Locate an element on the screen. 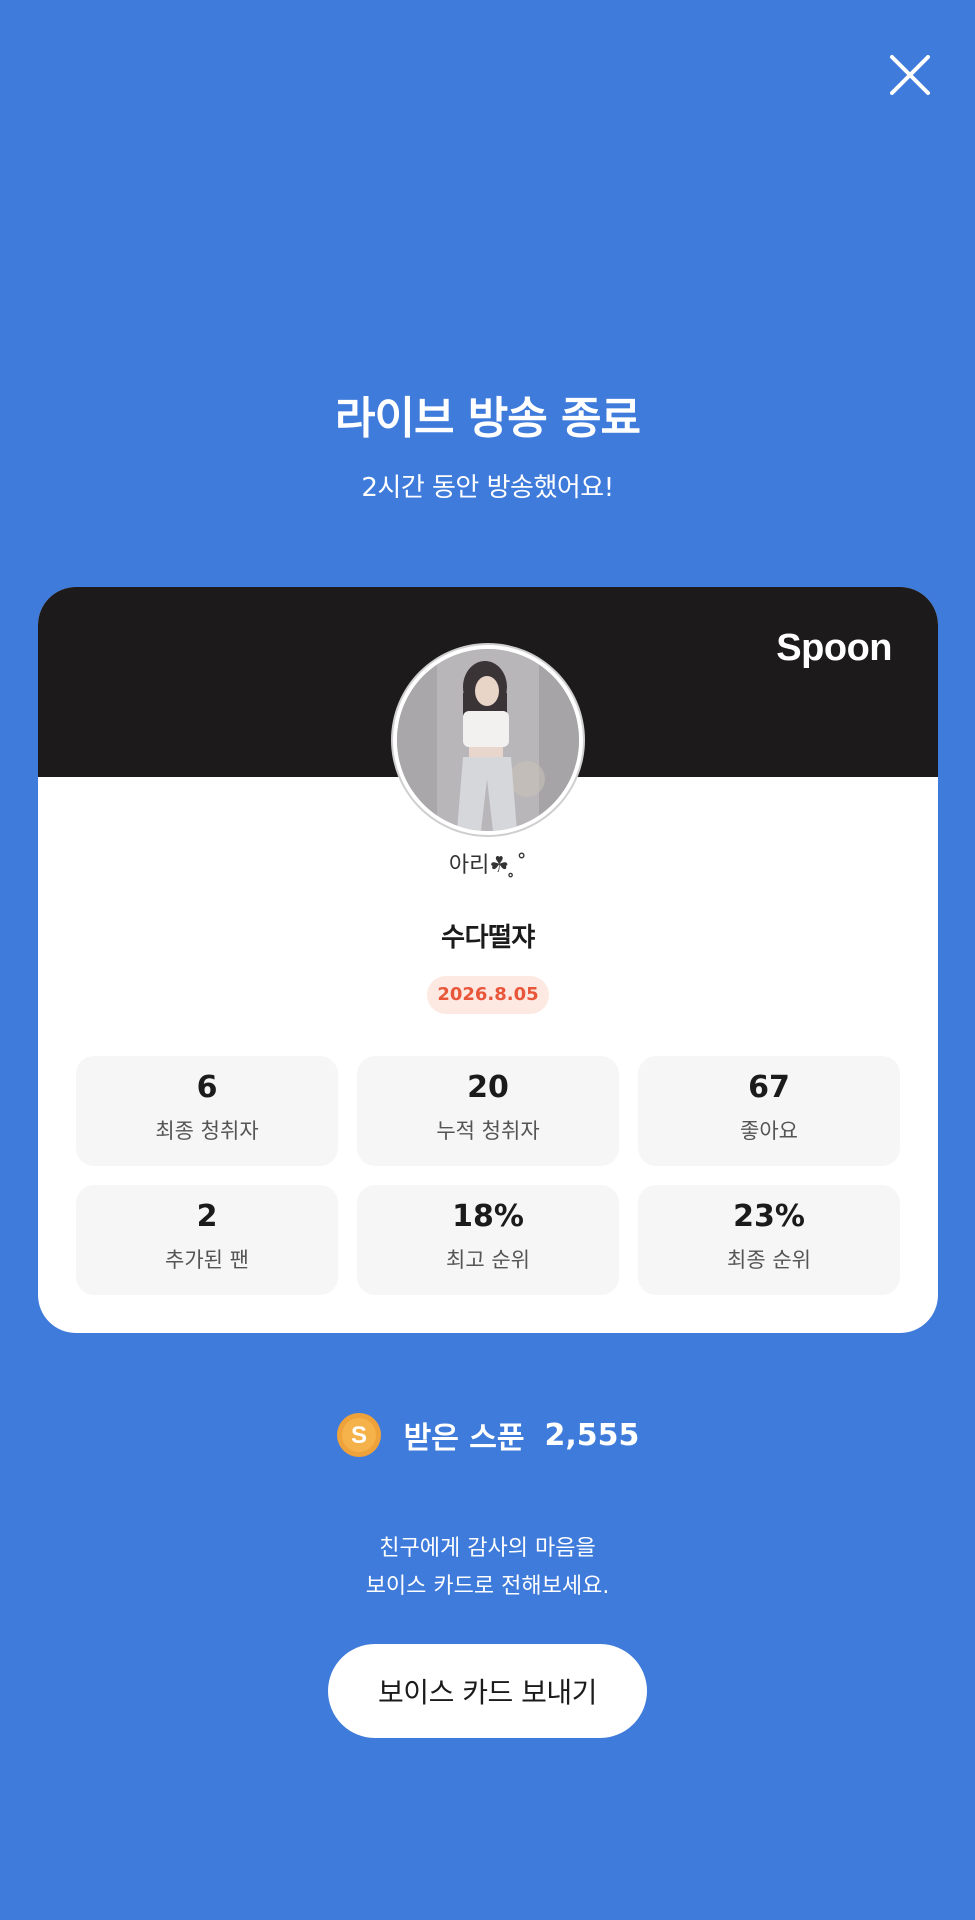 The height and width of the screenshot is (1920, 975). stat-value: 23% is located at coordinates (769, 1216).